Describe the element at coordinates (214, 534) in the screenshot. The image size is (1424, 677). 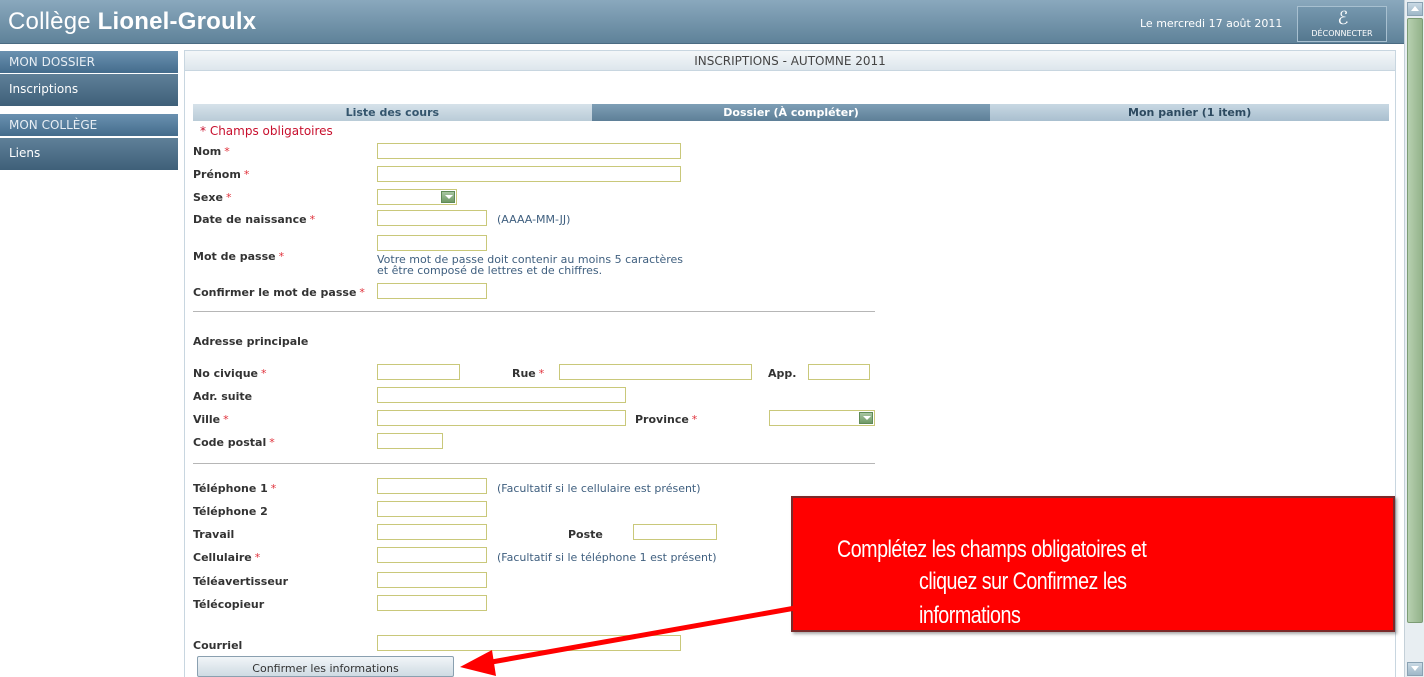
I see `travail-label: Travail` at that location.